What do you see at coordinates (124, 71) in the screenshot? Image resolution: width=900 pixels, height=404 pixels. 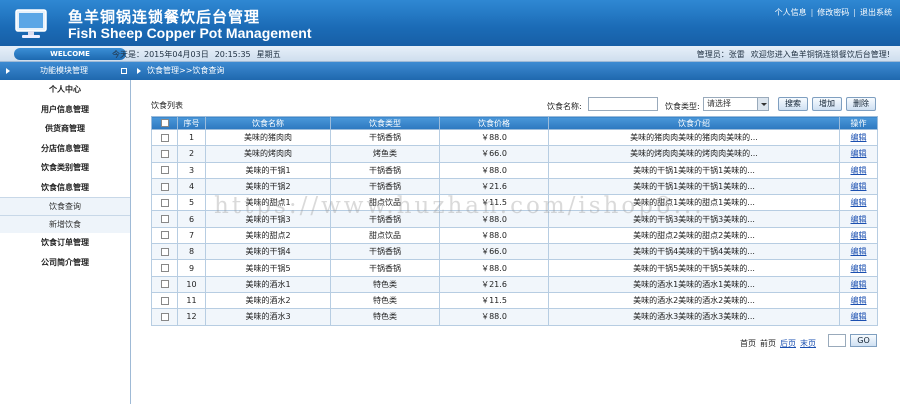 I see `collapse-icon` at bounding box center [124, 71].